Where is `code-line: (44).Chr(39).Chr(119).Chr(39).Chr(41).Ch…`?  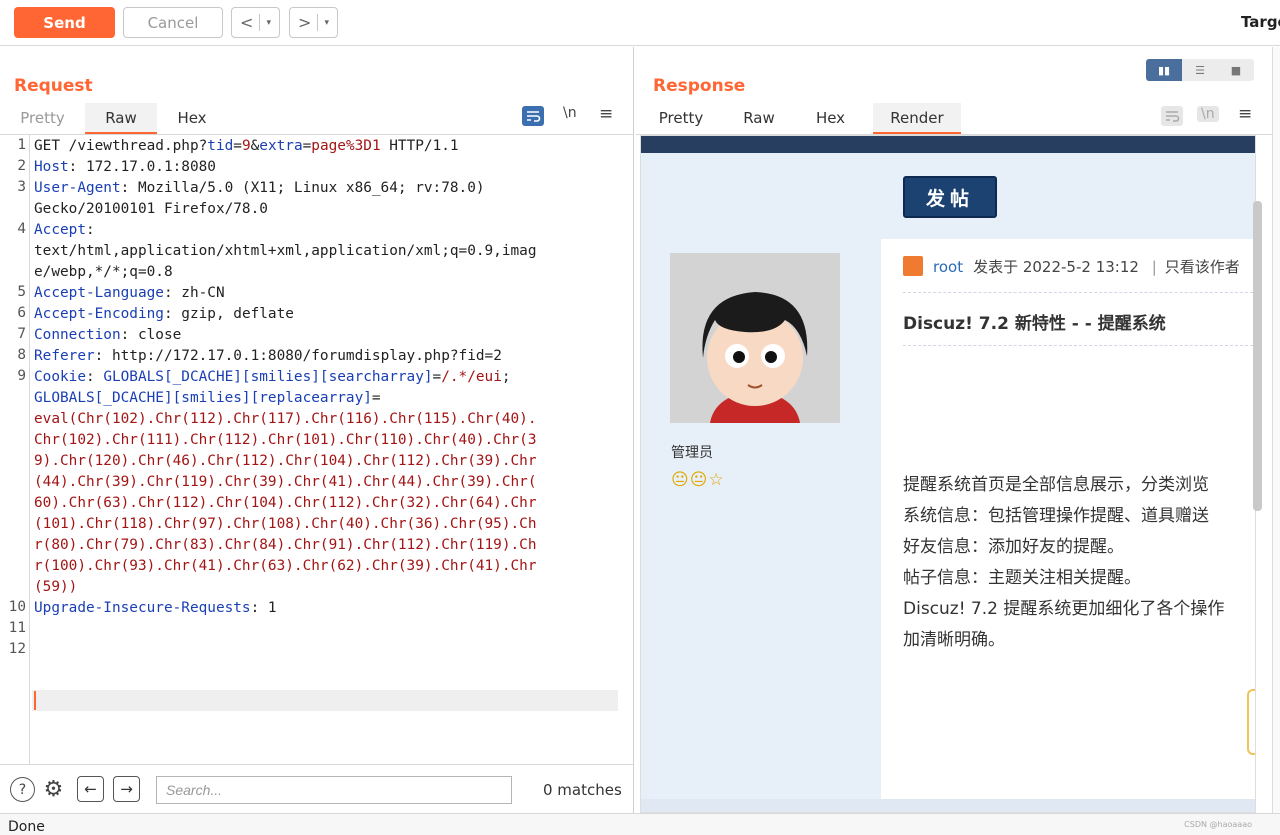
code-line: (44).Chr(39).Chr(119).Chr(39).Chr(41).Ch… is located at coordinates (285, 482).